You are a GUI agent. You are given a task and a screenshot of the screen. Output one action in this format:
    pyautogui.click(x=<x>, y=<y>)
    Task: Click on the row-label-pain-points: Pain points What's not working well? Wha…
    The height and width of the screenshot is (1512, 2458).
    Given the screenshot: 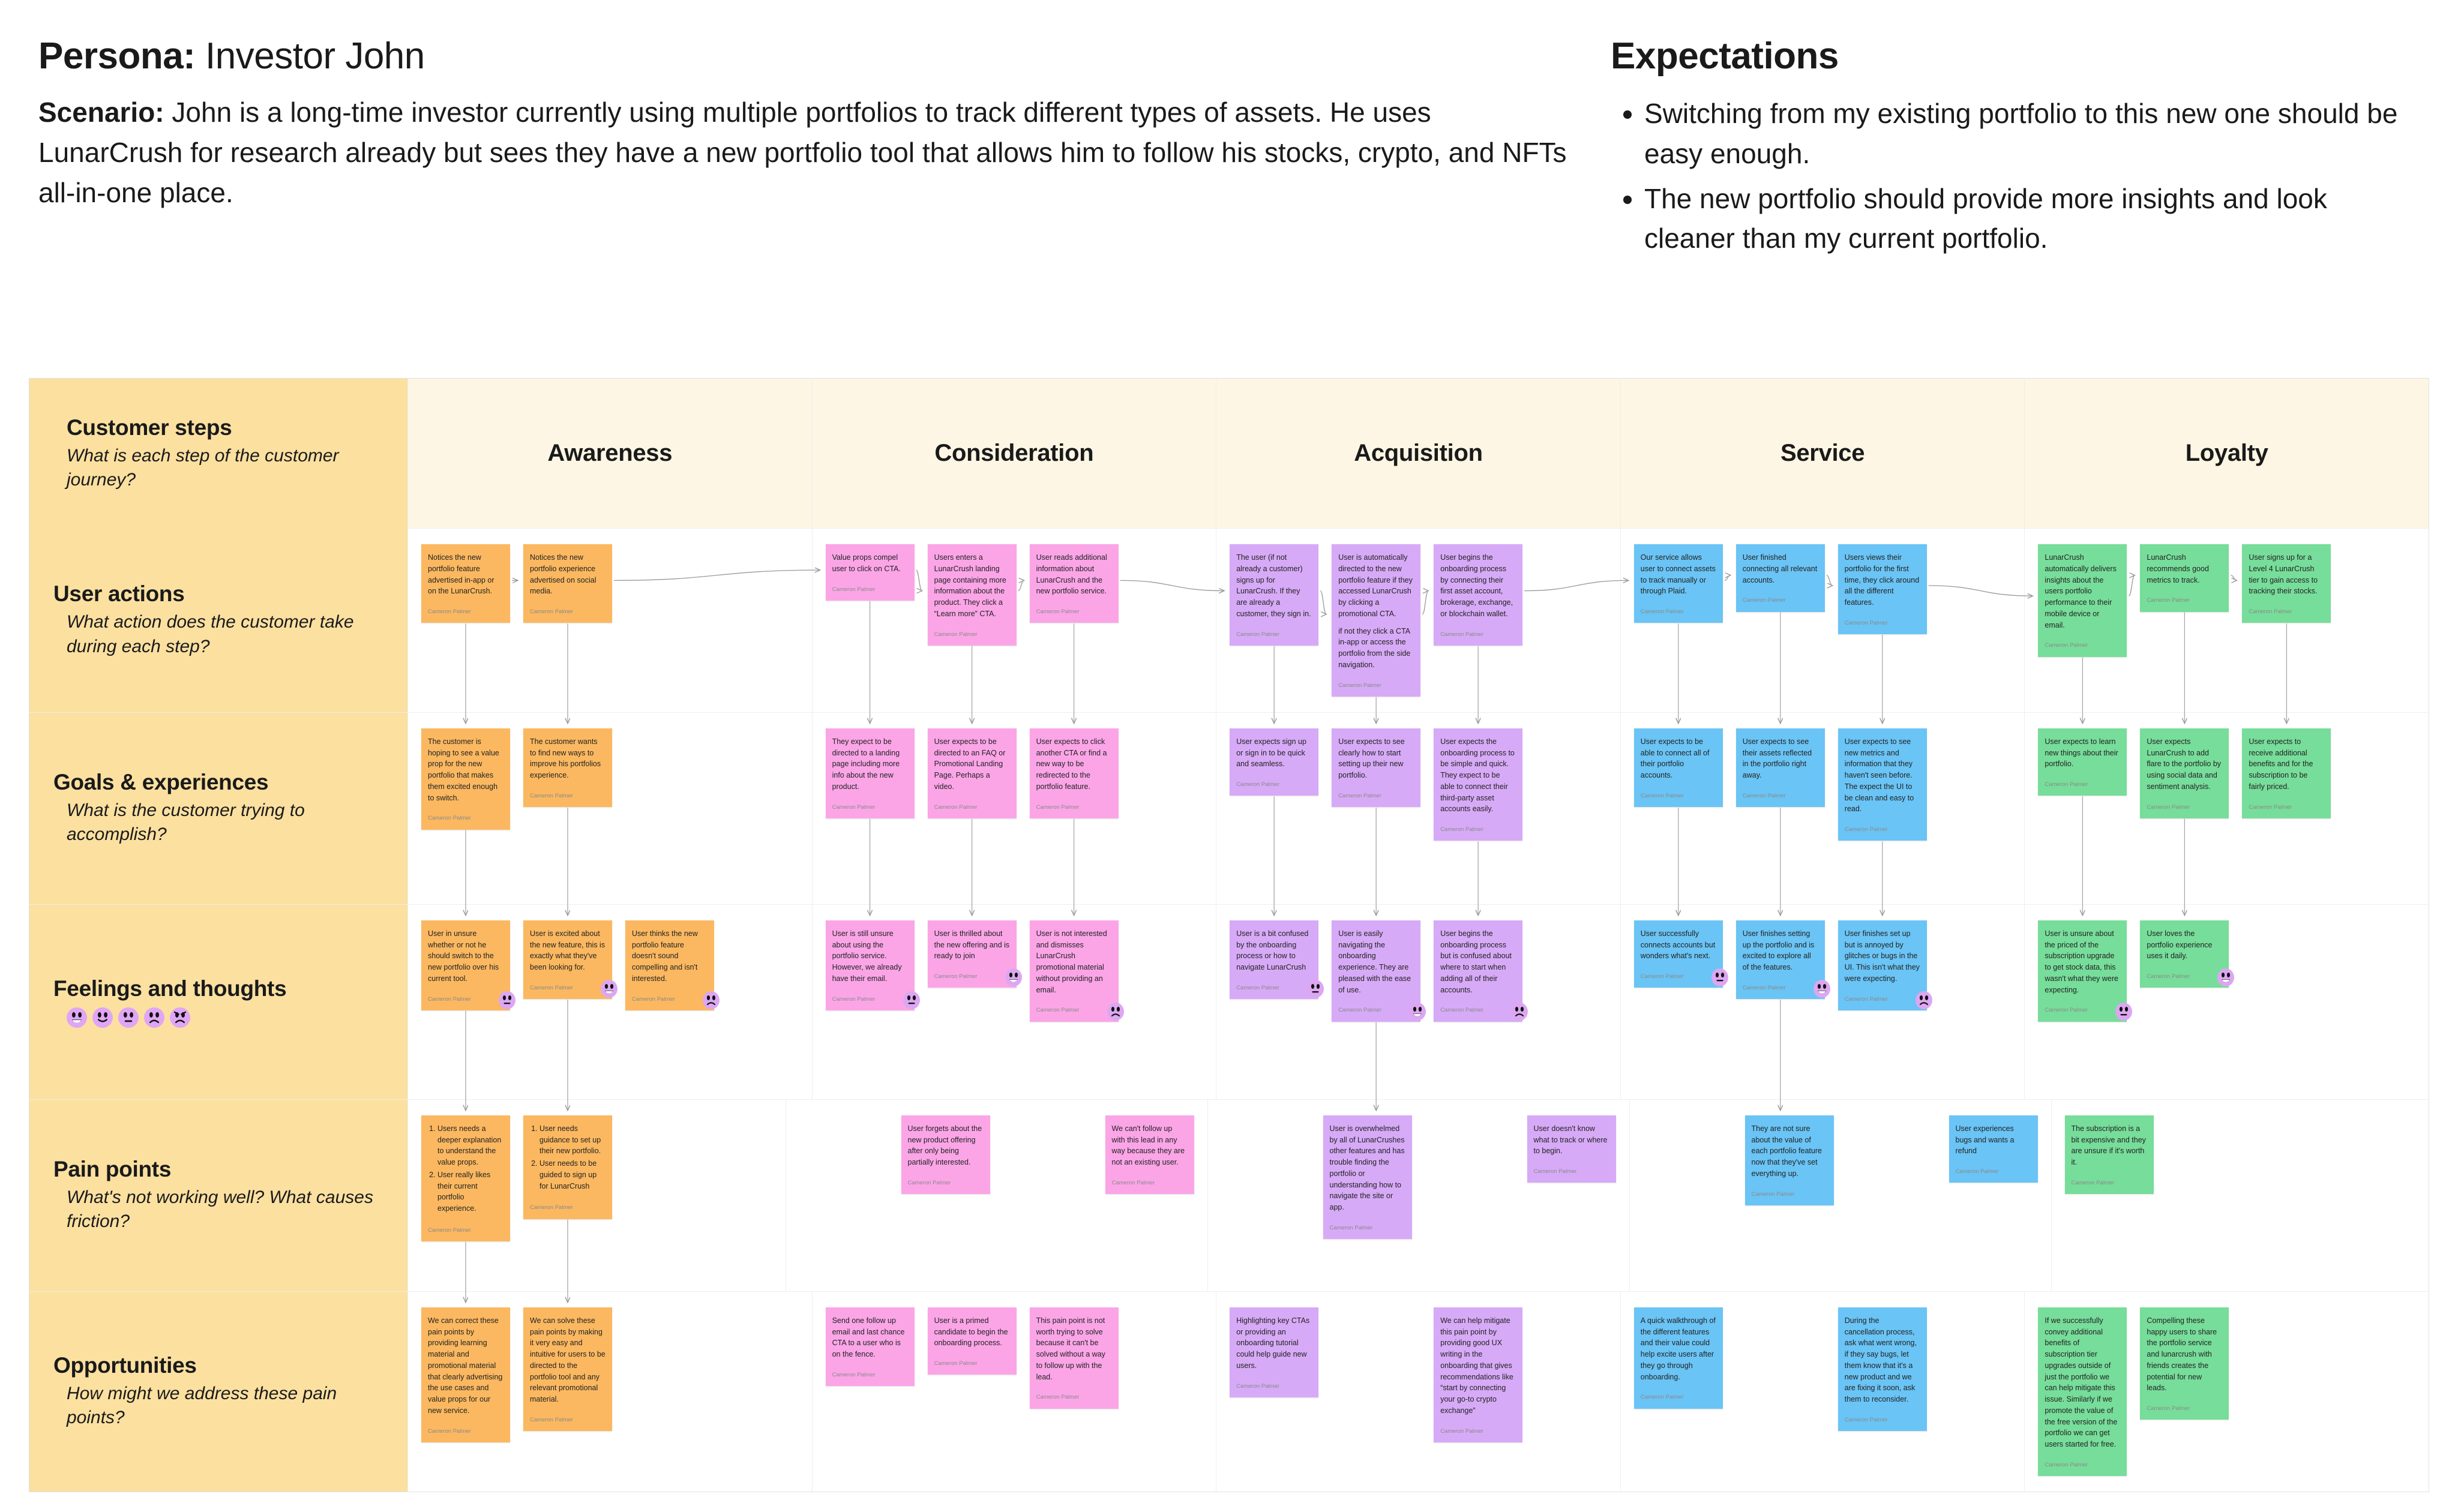 What is the action you would take?
    pyautogui.click(x=218, y=1195)
    